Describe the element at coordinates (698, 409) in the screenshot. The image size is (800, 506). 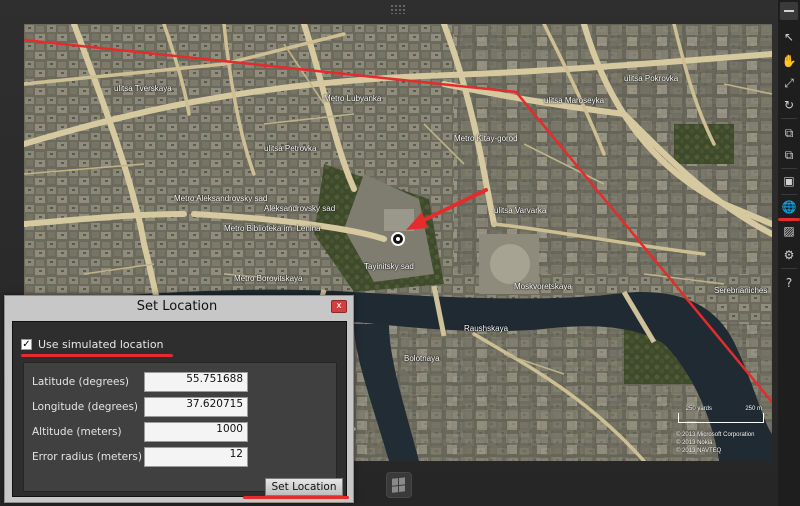
I see `scale-yards-label: 250 yards` at that location.